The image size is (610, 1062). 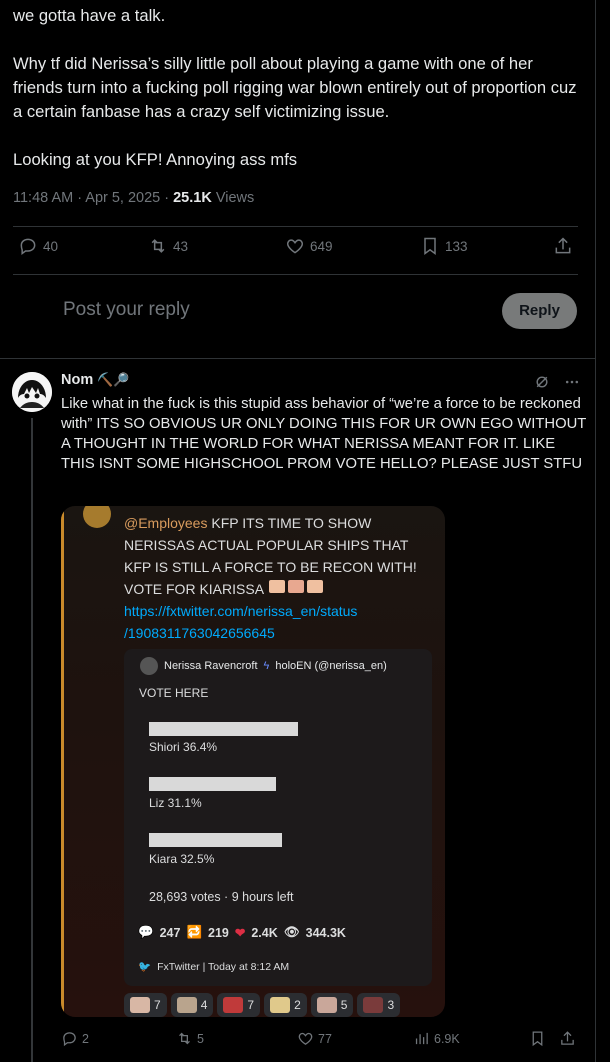 I want to click on eye-icon: 👁, so click(x=291, y=932).